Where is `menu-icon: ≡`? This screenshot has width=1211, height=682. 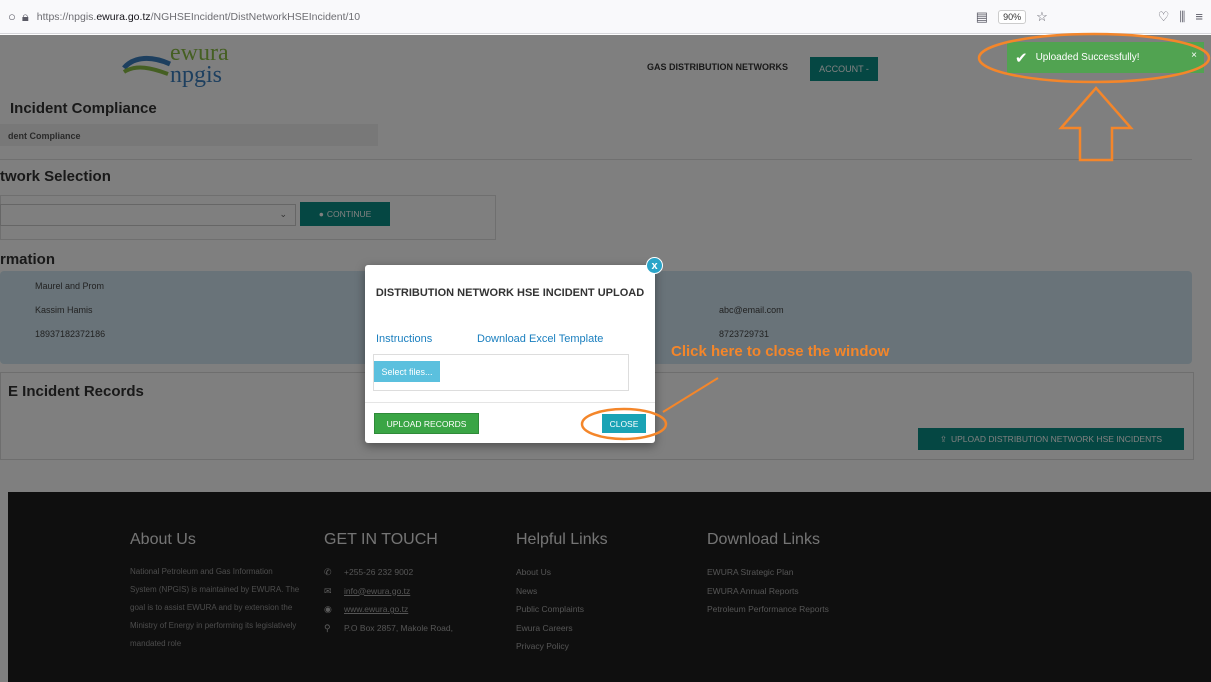
menu-icon: ≡ is located at coordinates (1199, 16).